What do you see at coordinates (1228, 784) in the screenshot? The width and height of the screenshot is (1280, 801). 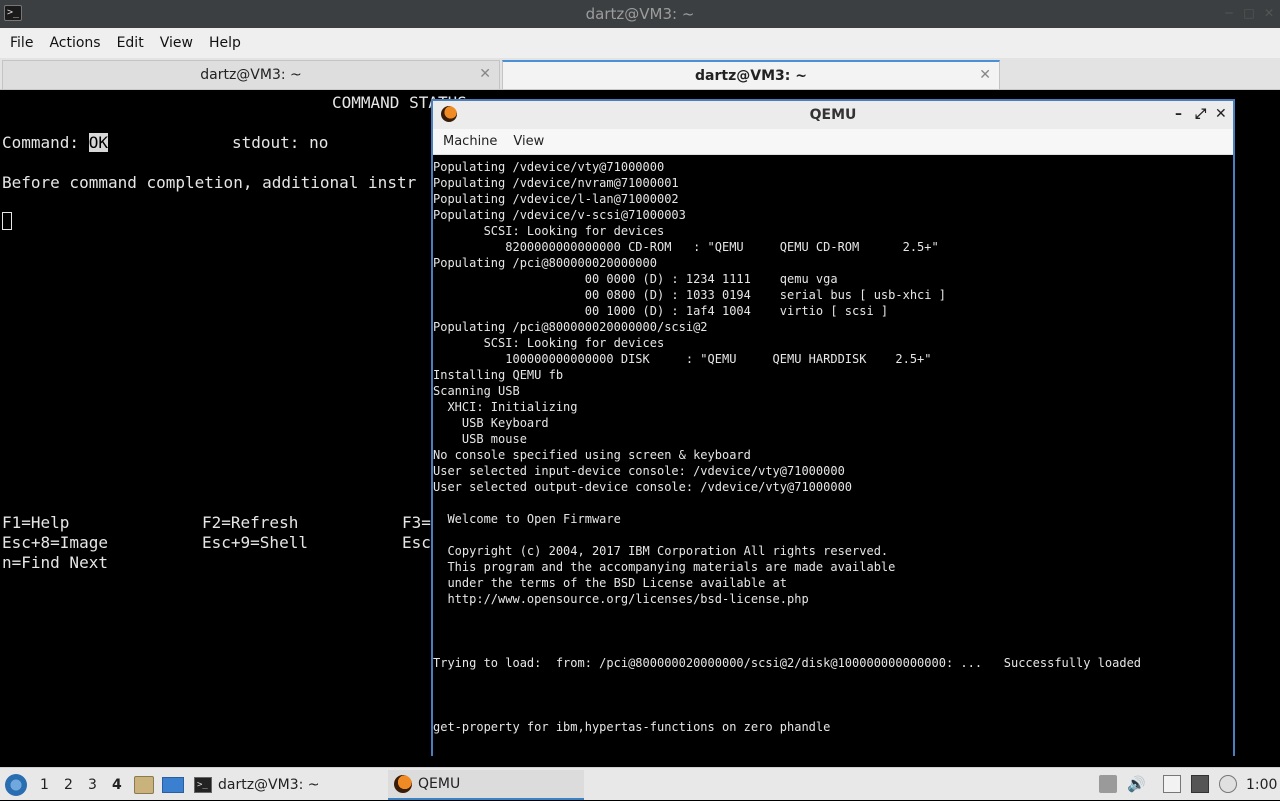 I see `power-icon` at bounding box center [1228, 784].